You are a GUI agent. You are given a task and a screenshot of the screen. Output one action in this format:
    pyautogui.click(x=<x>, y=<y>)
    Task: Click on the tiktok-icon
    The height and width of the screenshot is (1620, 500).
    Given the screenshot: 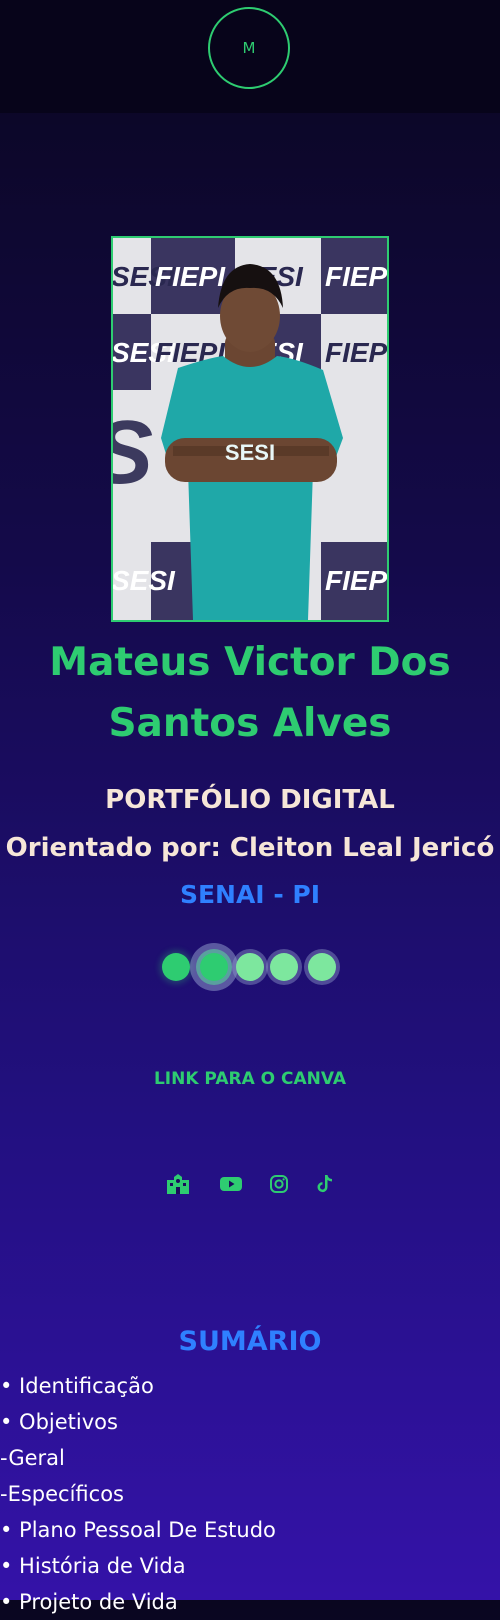 What is the action you would take?
    pyautogui.click(x=325, y=1184)
    